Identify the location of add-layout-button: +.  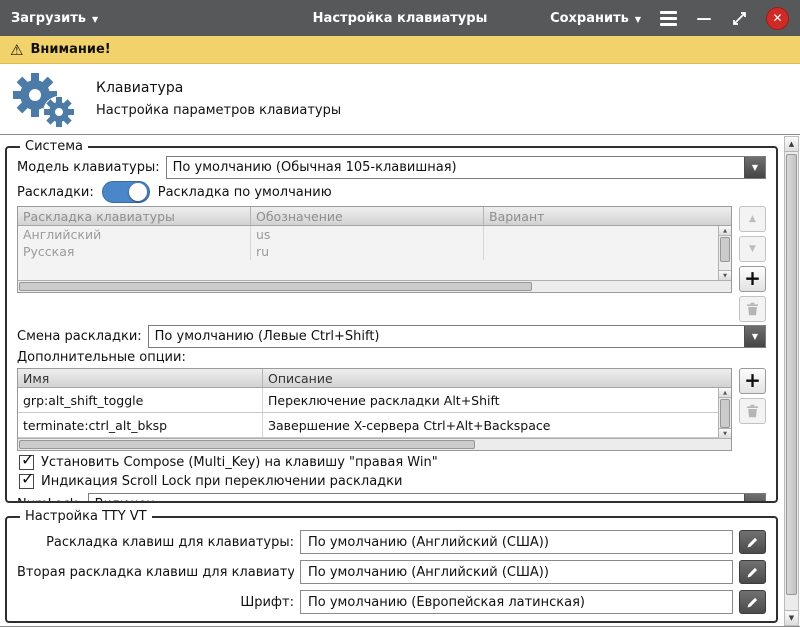
(752, 279).